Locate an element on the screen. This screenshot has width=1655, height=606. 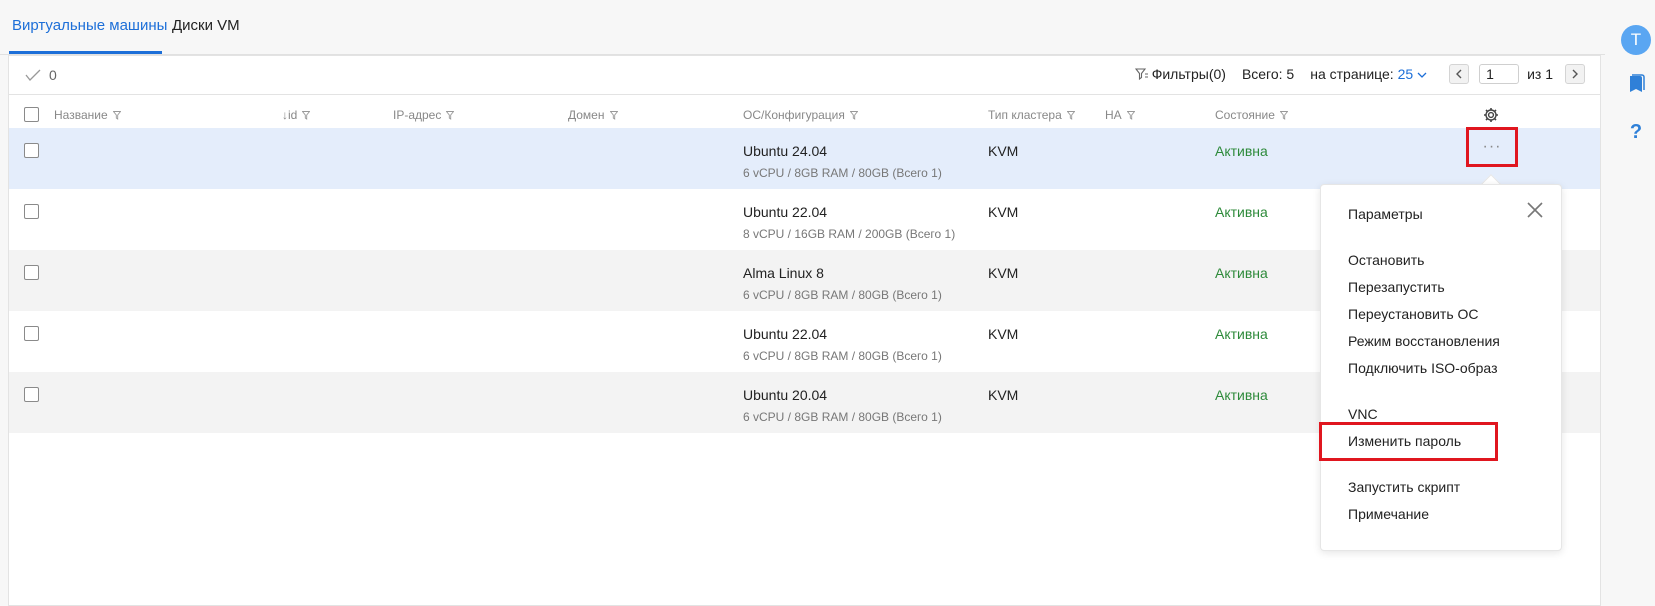
next-page-button is located at coordinates (1575, 74).